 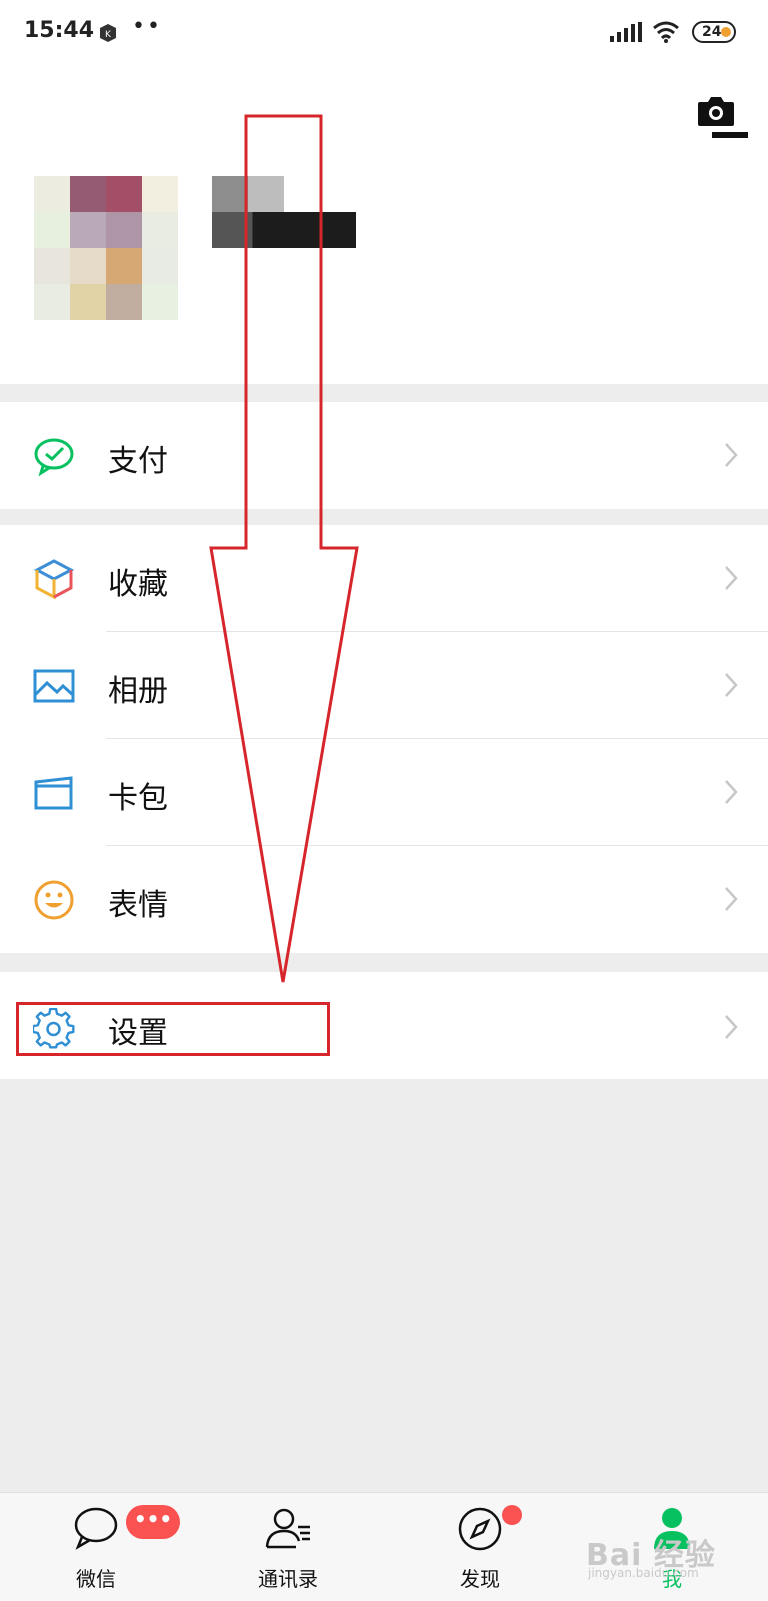 What do you see at coordinates (108, 32) in the screenshot?
I see `app-notification-icon: K` at bounding box center [108, 32].